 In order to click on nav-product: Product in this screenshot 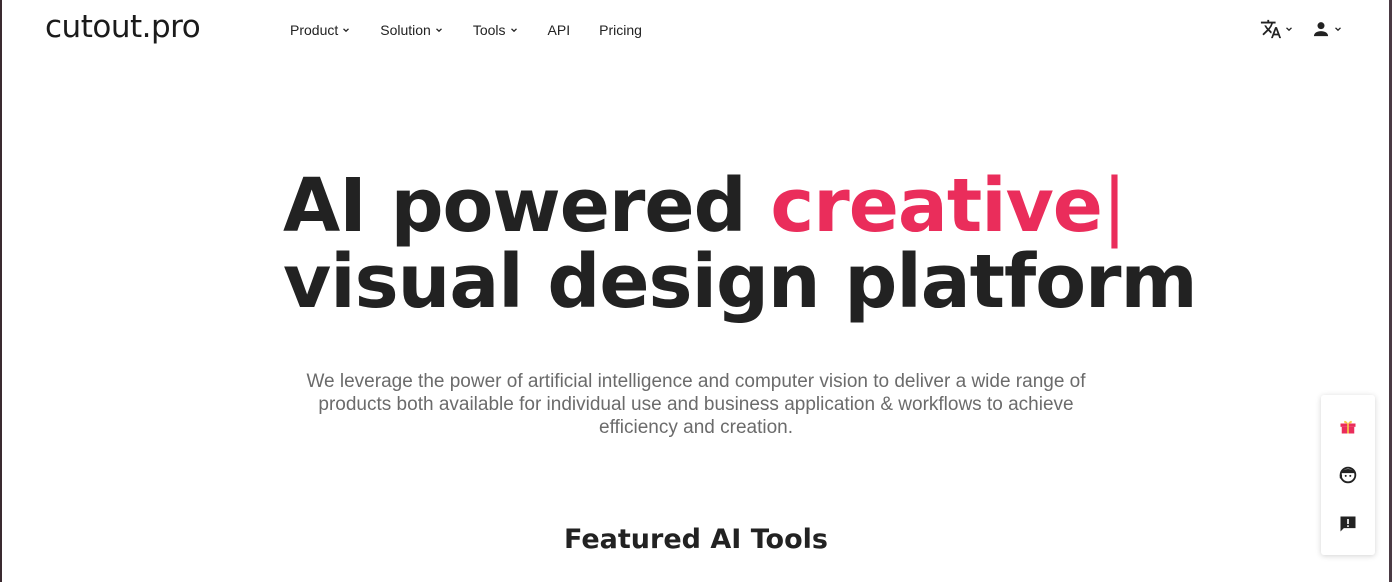, I will do `click(320, 30)`.